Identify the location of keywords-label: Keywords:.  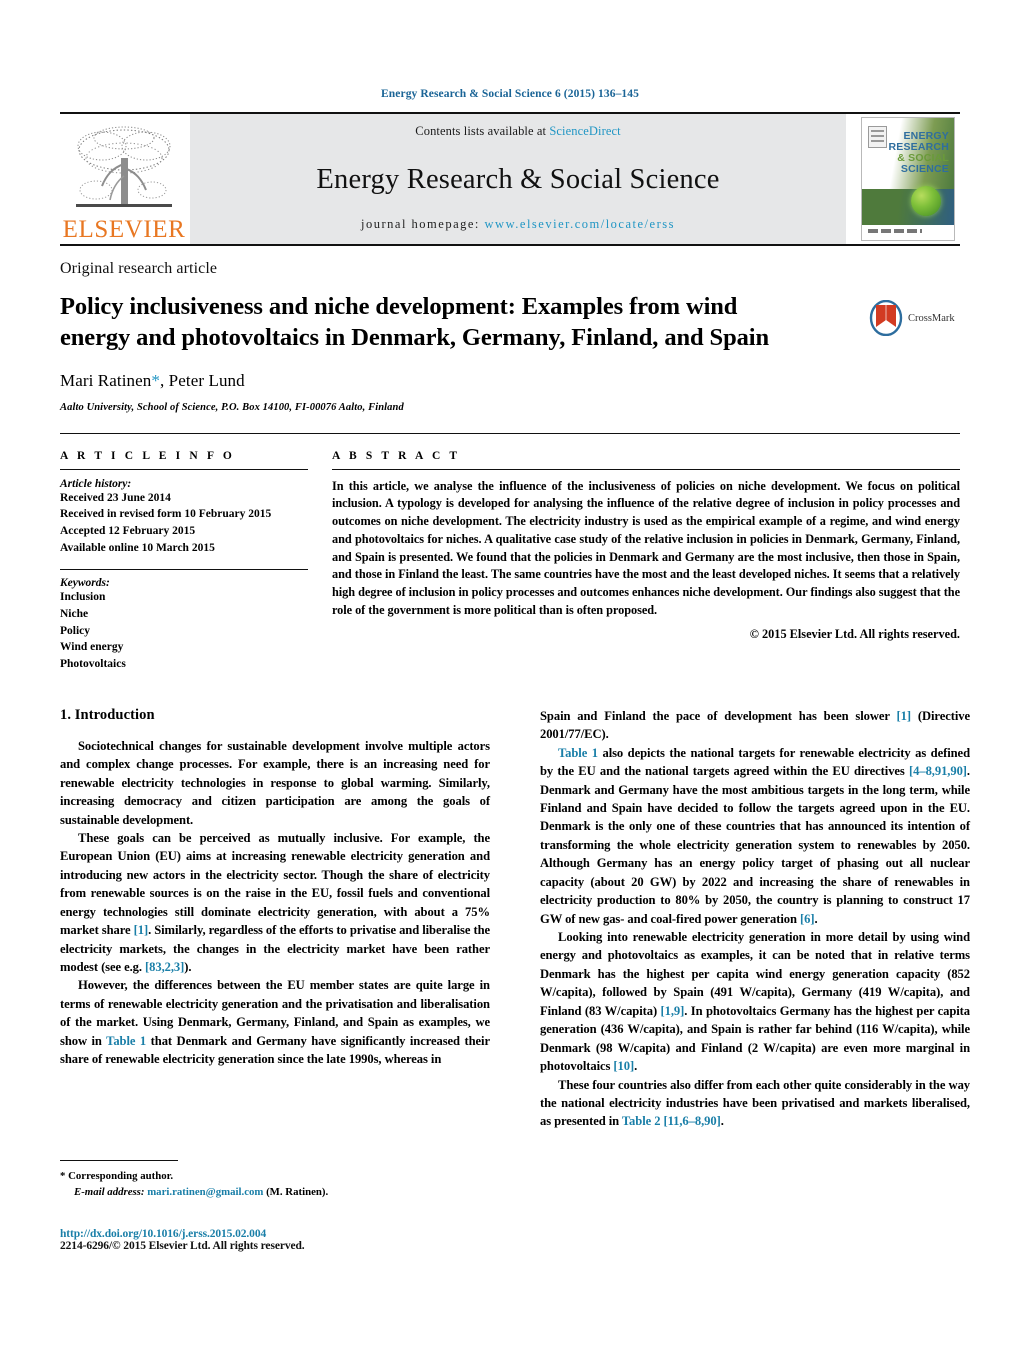
(85, 583).